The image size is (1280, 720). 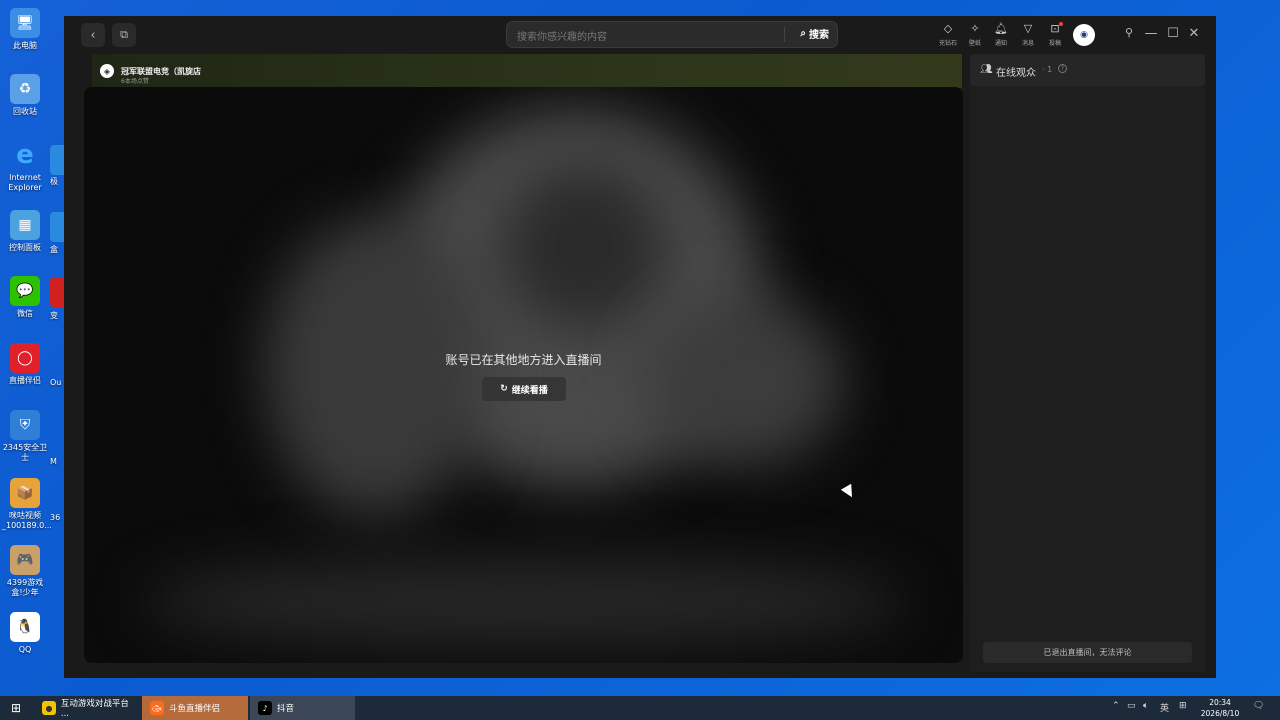 What do you see at coordinates (1027, 43) in the screenshot?
I see `toolbar-label: 消息` at bounding box center [1027, 43].